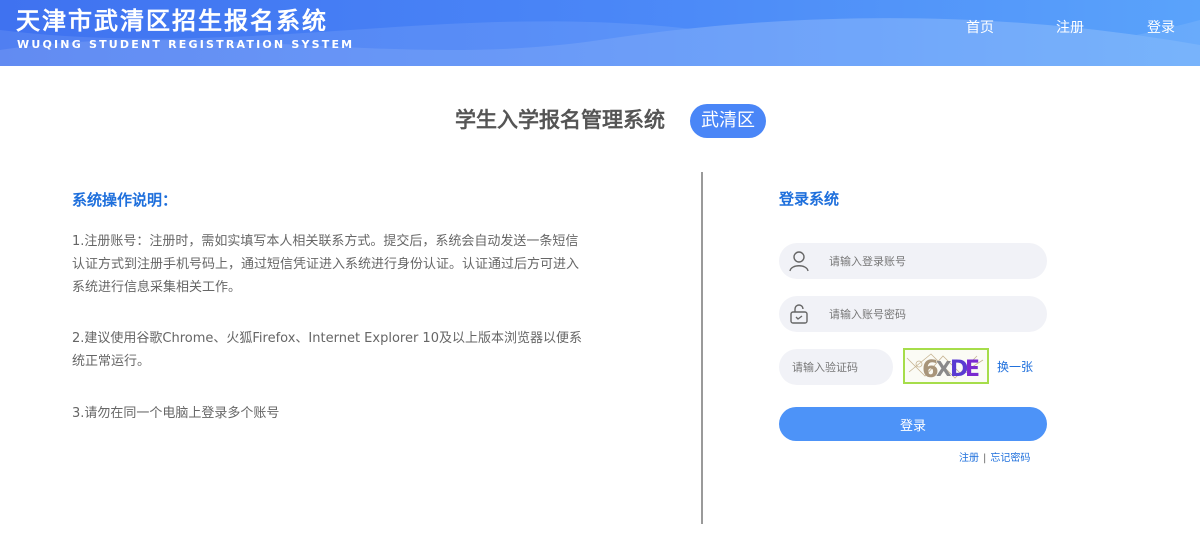  Describe the element at coordinates (186, 44) in the screenshot. I see `site-subtitle: WUQING STUDENT REGISTRATION SYSTEM` at that location.